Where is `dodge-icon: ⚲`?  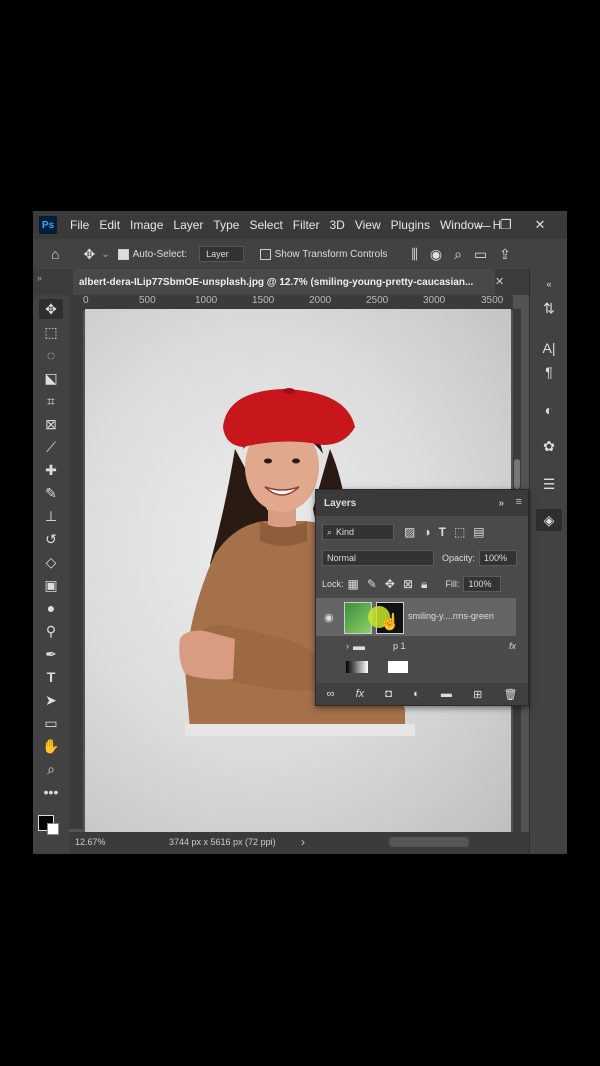 dodge-icon: ⚲ is located at coordinates (51, 631).